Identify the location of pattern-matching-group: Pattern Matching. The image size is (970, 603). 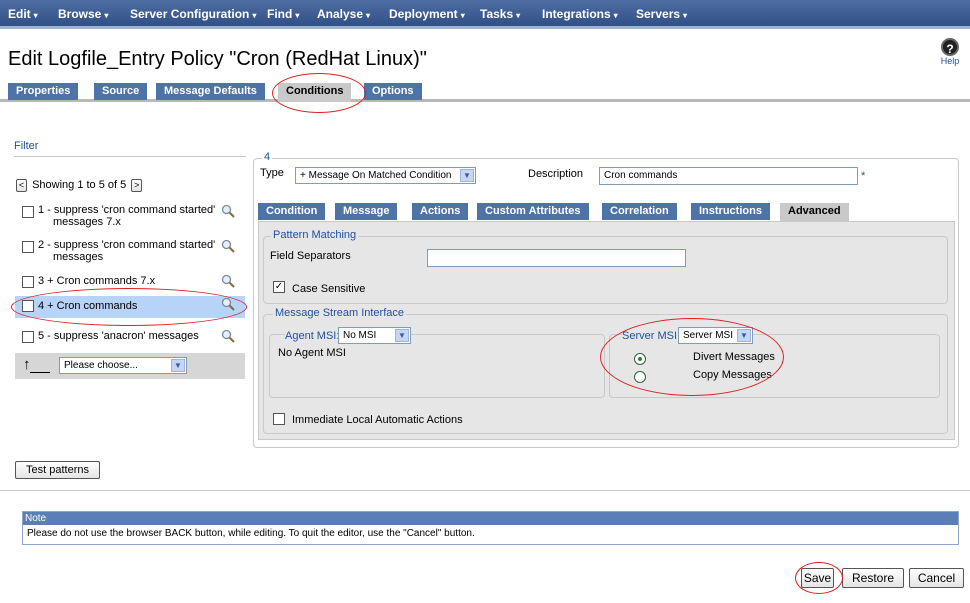
(605, 266).